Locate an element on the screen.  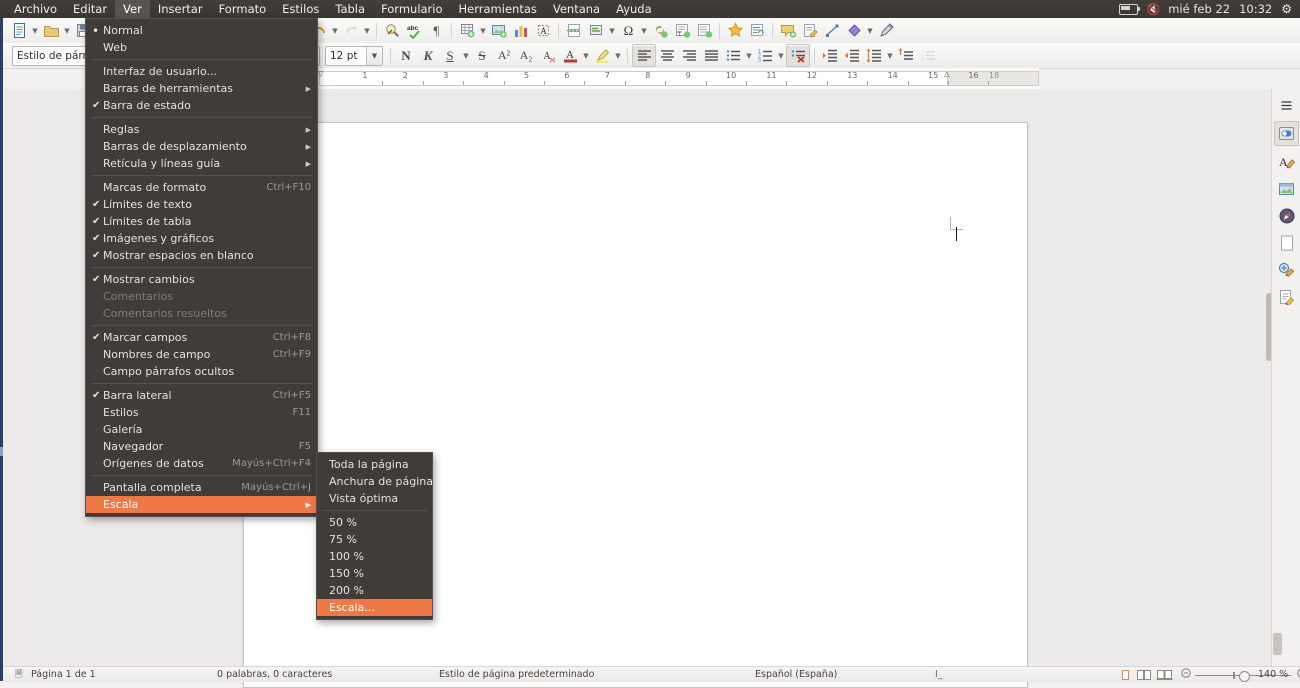
basic-shapes-button is located at coordinates (854, 30).